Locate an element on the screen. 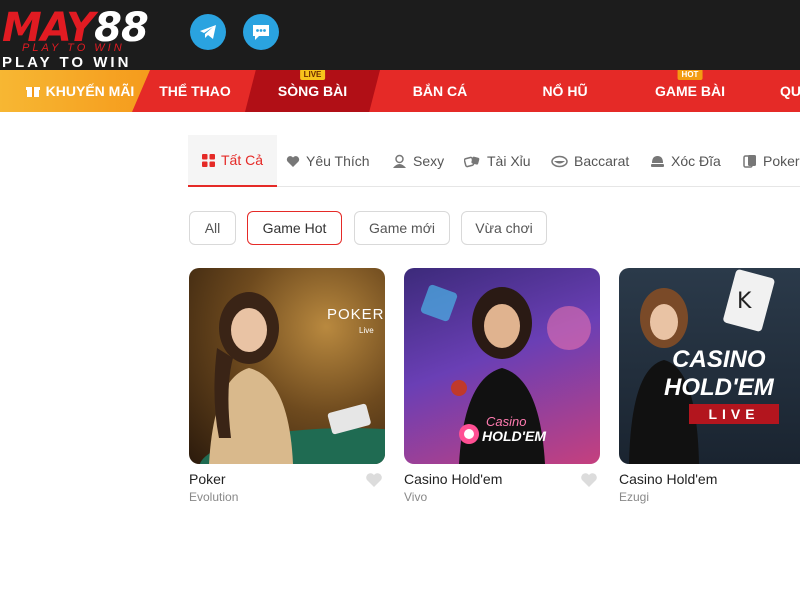 Image resolution: width=800 pixels, height=600 pixels. game-thumbnail: K CASINO HOLD'EM LIVE is located at coordinates (709, 366).